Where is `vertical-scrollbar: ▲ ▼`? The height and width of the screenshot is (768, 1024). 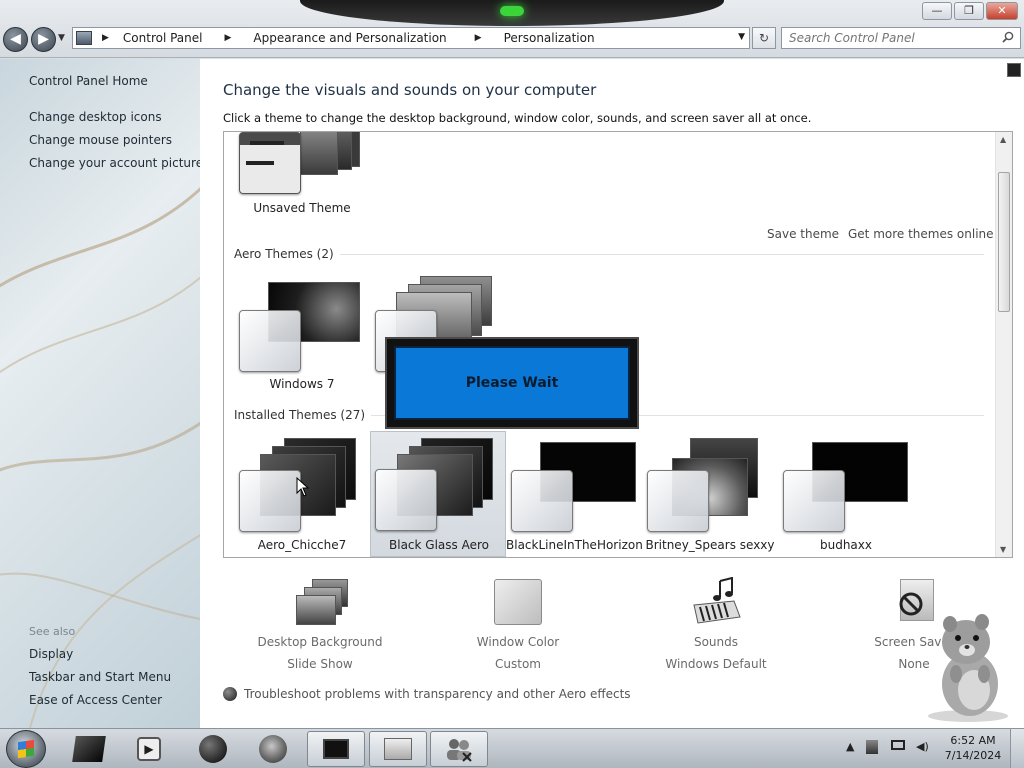
vertical-scrollbar: ▲ ▼ is located at coordinates (1003, 344).